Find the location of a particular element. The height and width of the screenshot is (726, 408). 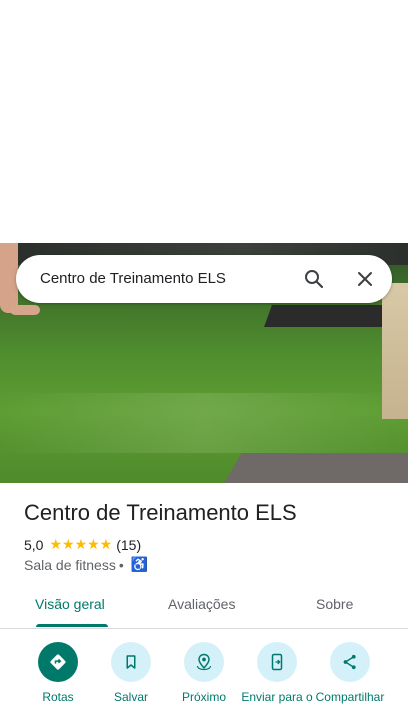

nearby-icon is located at coordinates (204, 662).